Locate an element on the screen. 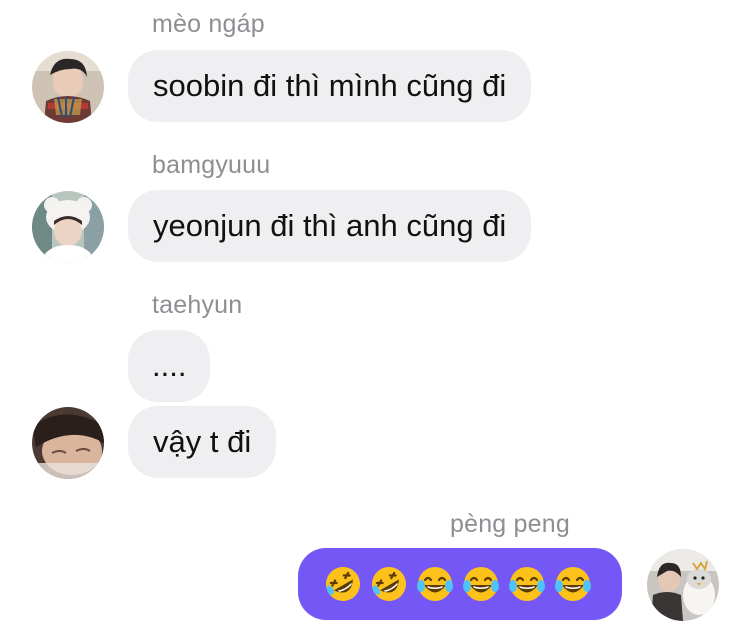  sender-name: mèo ngáp is located at coordinates (208, 24).